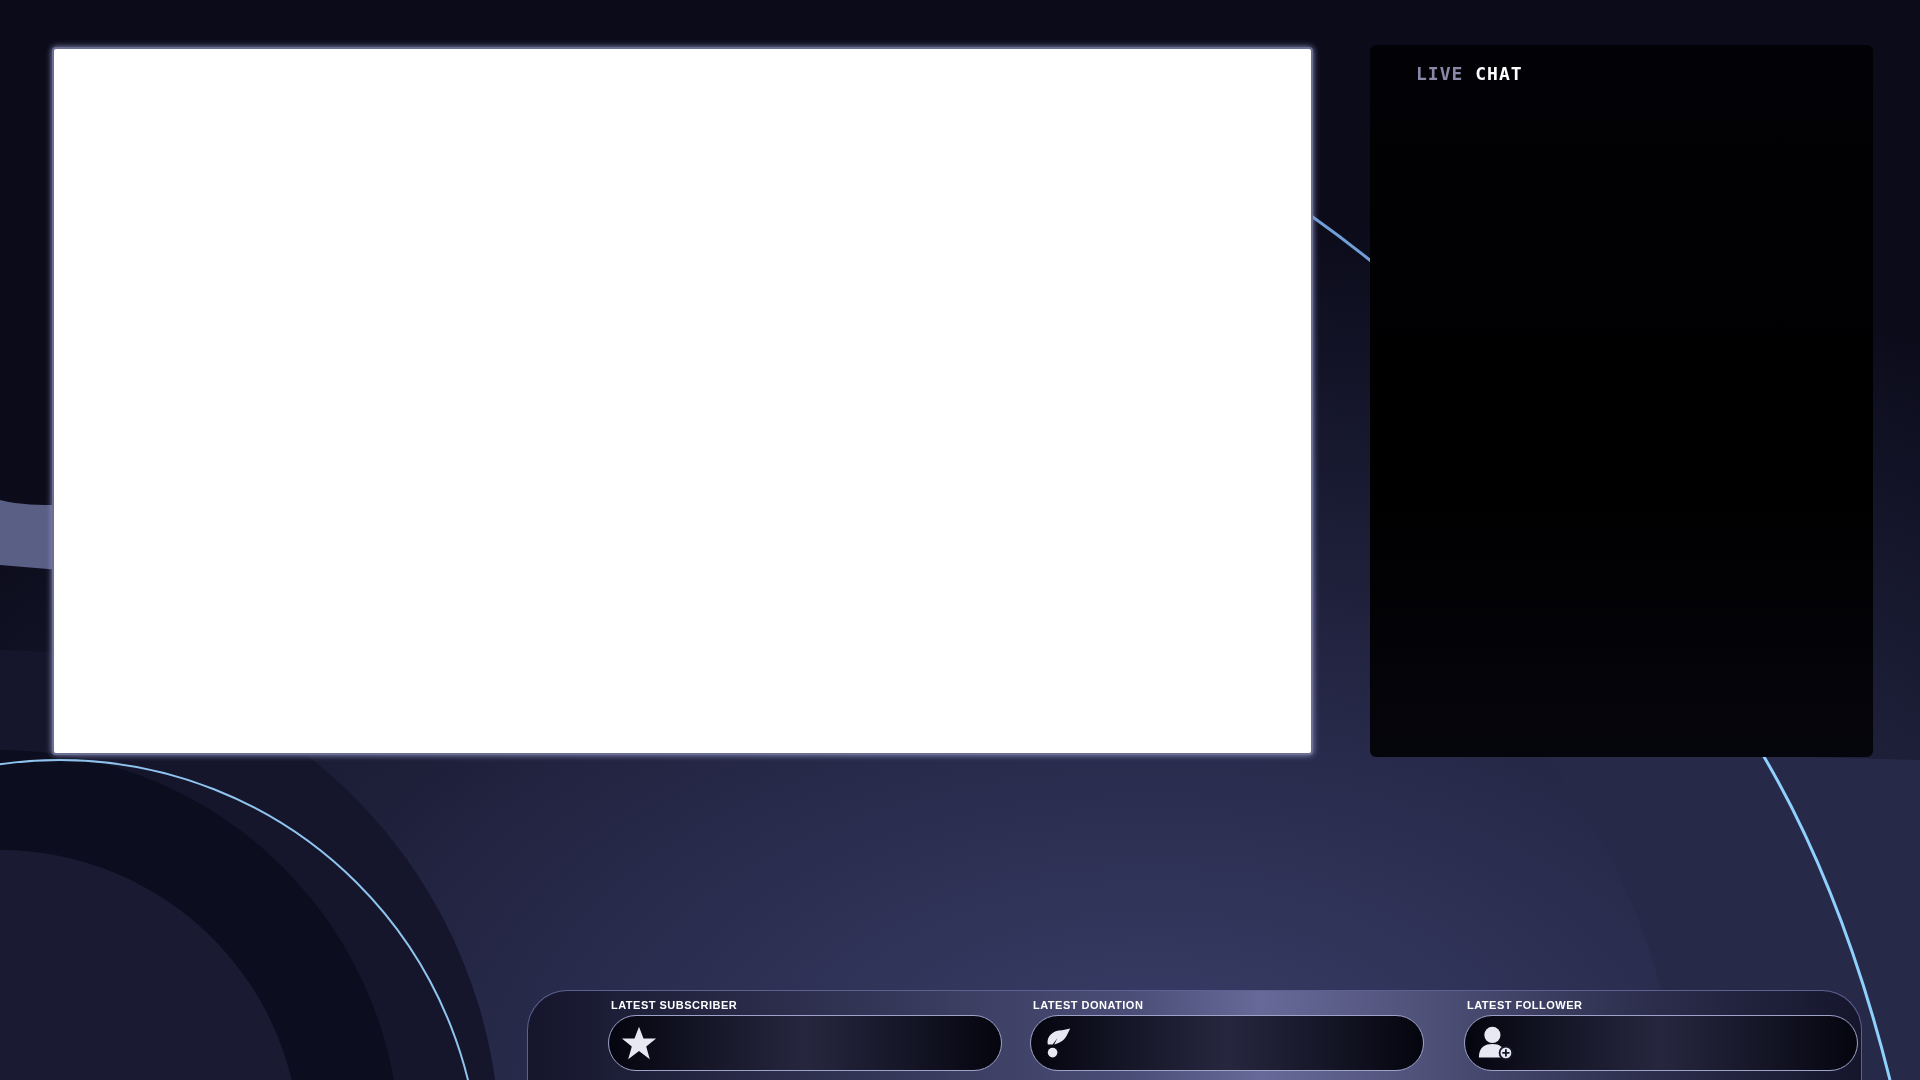 The height and width of the screenshot is (1080, 1920). Describe the element at coordinates (639, 1043) in the screenshot. I see `star-icon` at that location.